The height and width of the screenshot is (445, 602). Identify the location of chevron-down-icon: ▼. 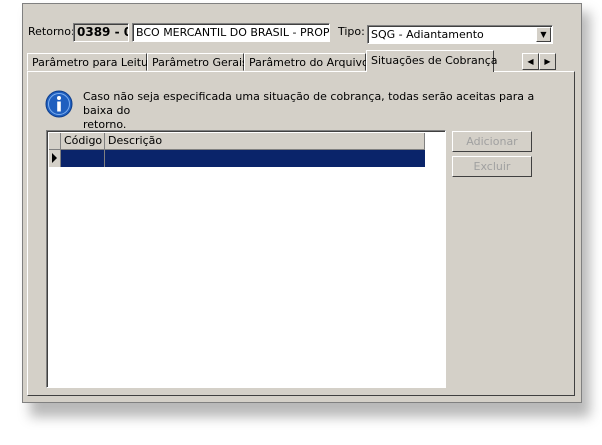
(543, 34).